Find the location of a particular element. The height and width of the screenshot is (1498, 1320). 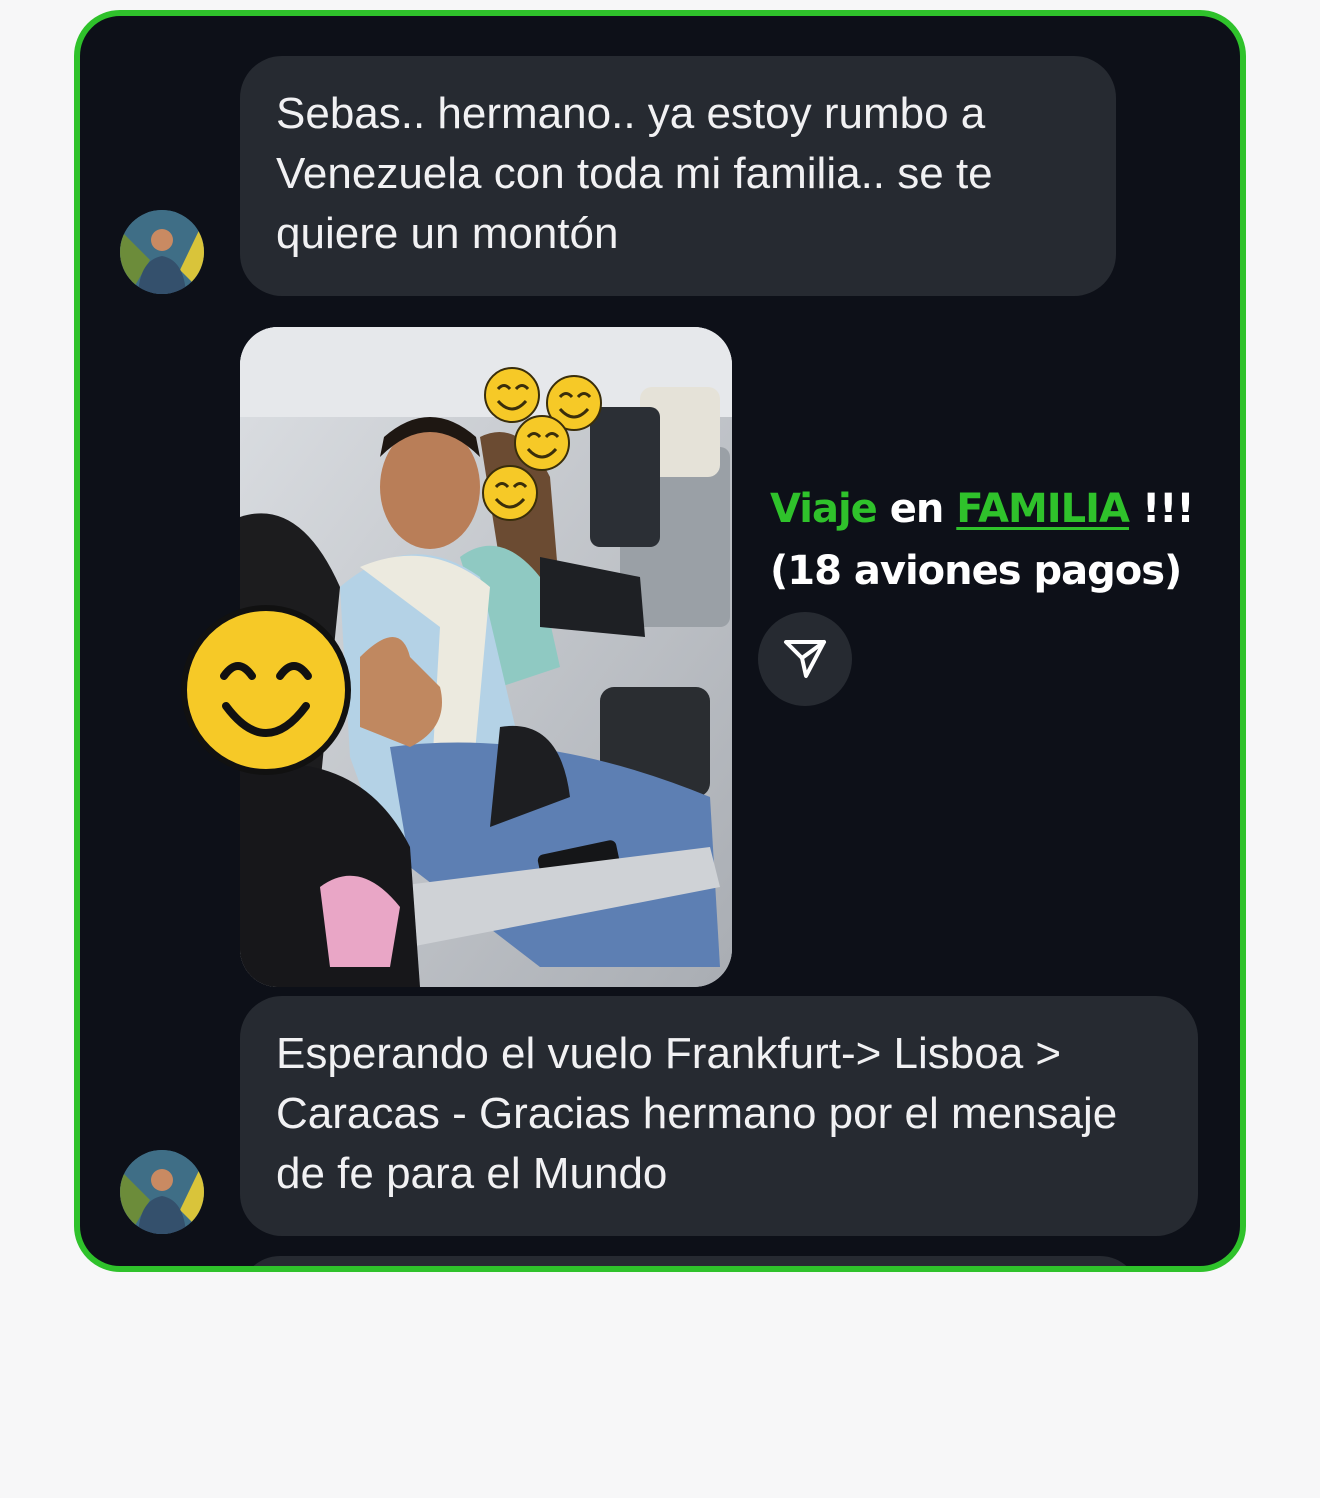

next-message-bubble is located at coordinates (690, 1261).